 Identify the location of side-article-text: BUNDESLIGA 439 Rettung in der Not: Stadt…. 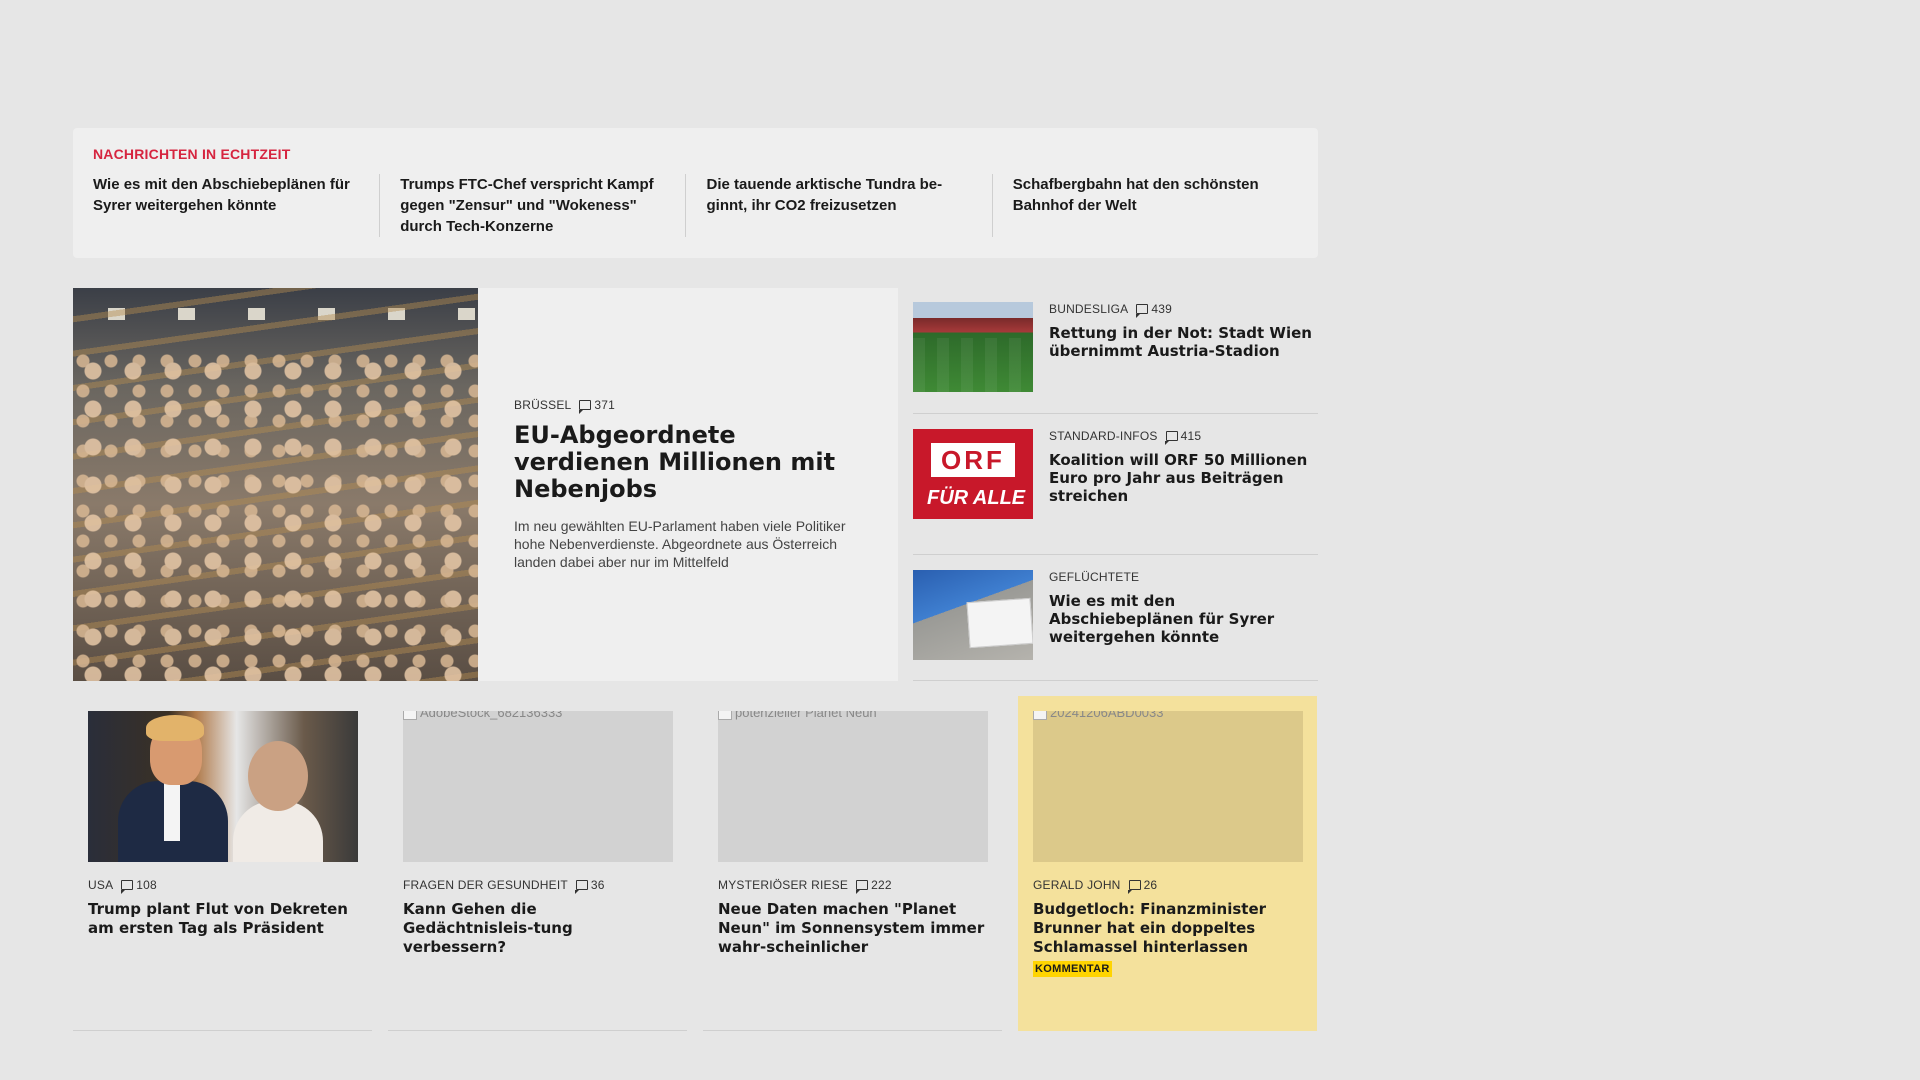
(1183, 348).